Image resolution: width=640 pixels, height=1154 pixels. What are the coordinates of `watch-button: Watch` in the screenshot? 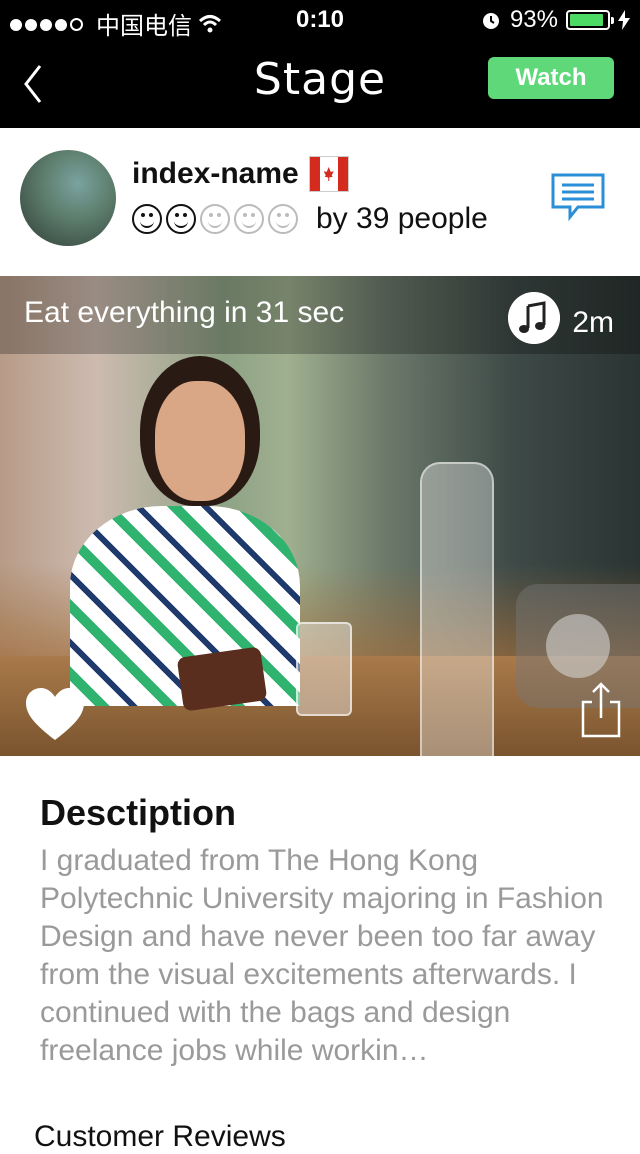 It's located at (551, 78).